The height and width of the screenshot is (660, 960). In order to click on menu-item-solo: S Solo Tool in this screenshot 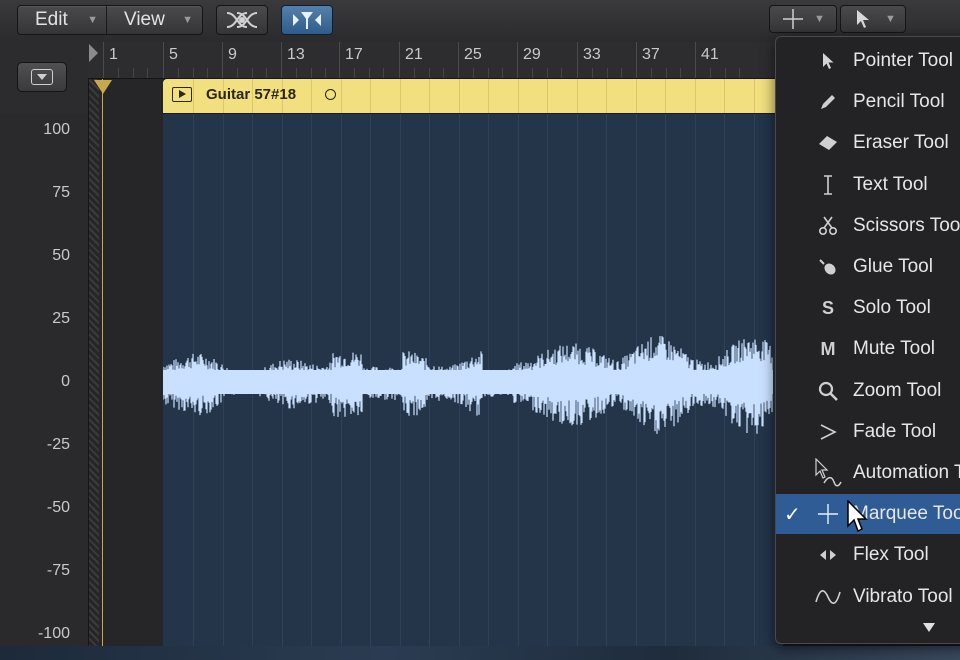, I will do `click(868, 308)`.